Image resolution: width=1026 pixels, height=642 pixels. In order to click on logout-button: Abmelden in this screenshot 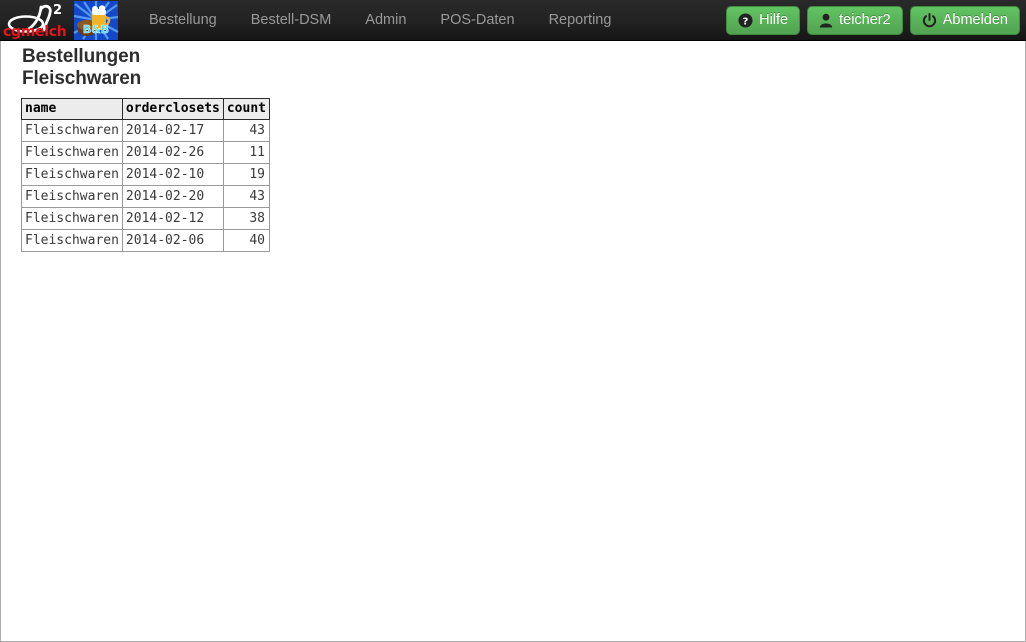, I will do `click(964, 20)`.